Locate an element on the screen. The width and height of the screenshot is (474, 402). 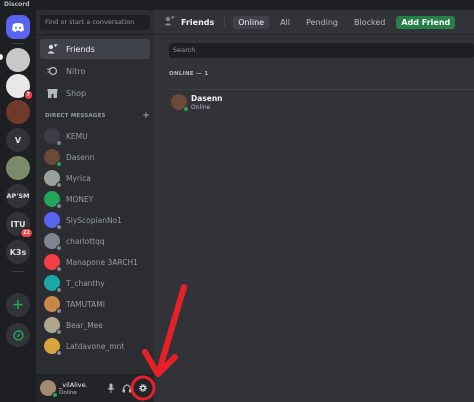
tab-blocked: Blocked is located at coordinates (369, 22).